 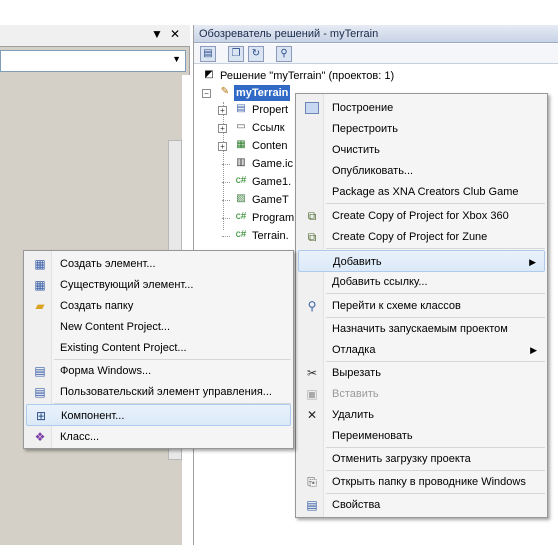 What do you see at coordinates (435, 203) in the screenshot?
I see `menu-separator` at bounding box center [435, 203].